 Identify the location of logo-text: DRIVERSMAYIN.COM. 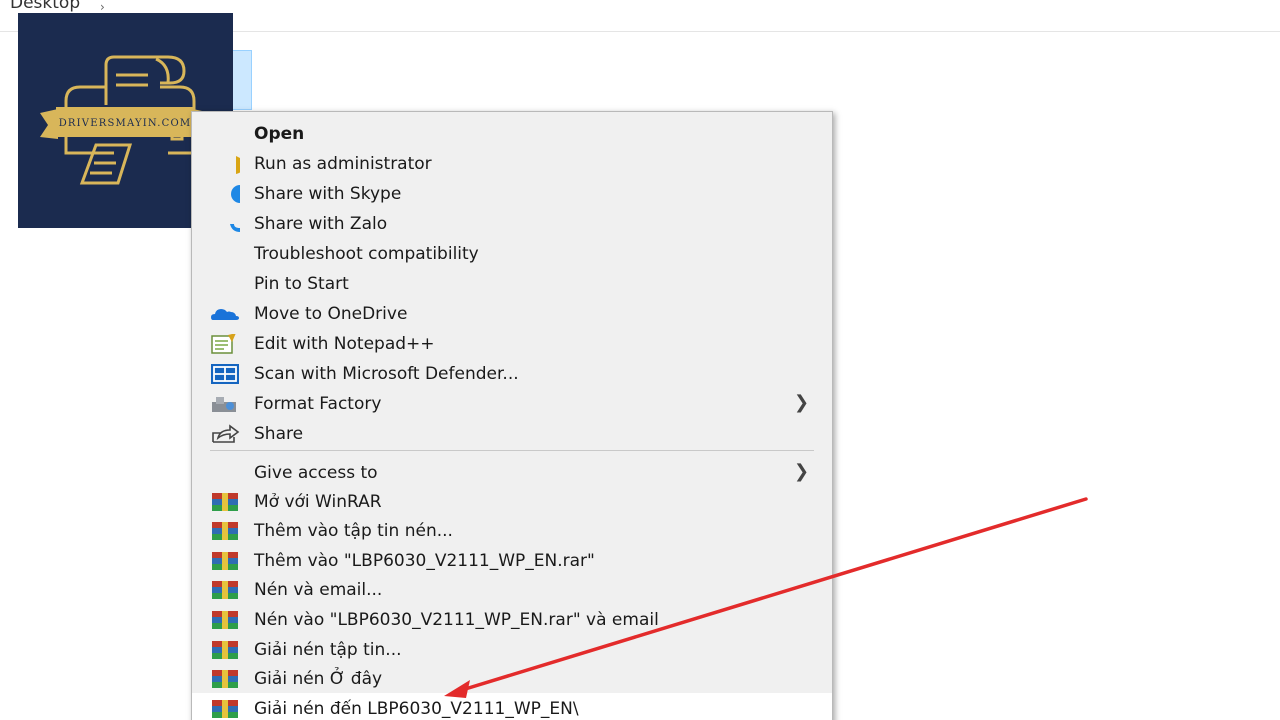
(125, 123).